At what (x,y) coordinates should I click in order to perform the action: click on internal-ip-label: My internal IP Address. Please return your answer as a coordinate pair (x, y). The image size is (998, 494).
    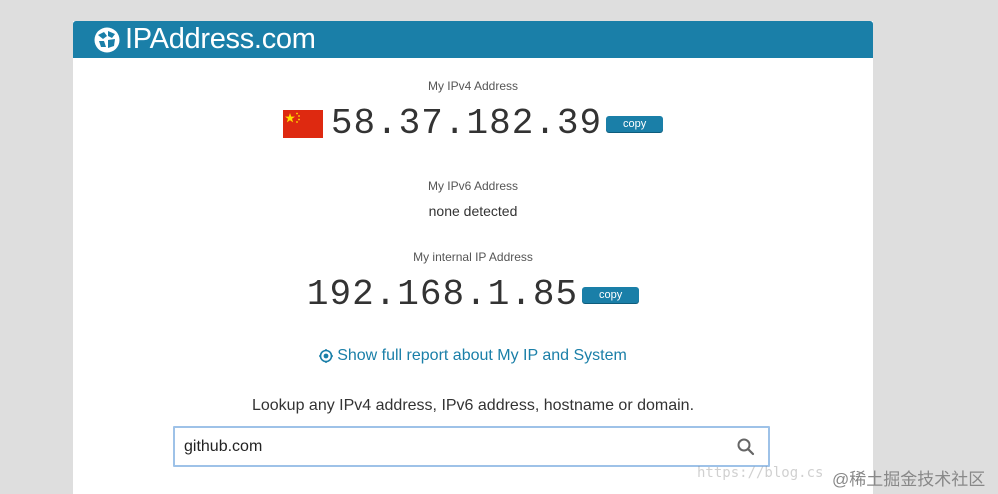
    Looking at the image, I should click on (473, 257).